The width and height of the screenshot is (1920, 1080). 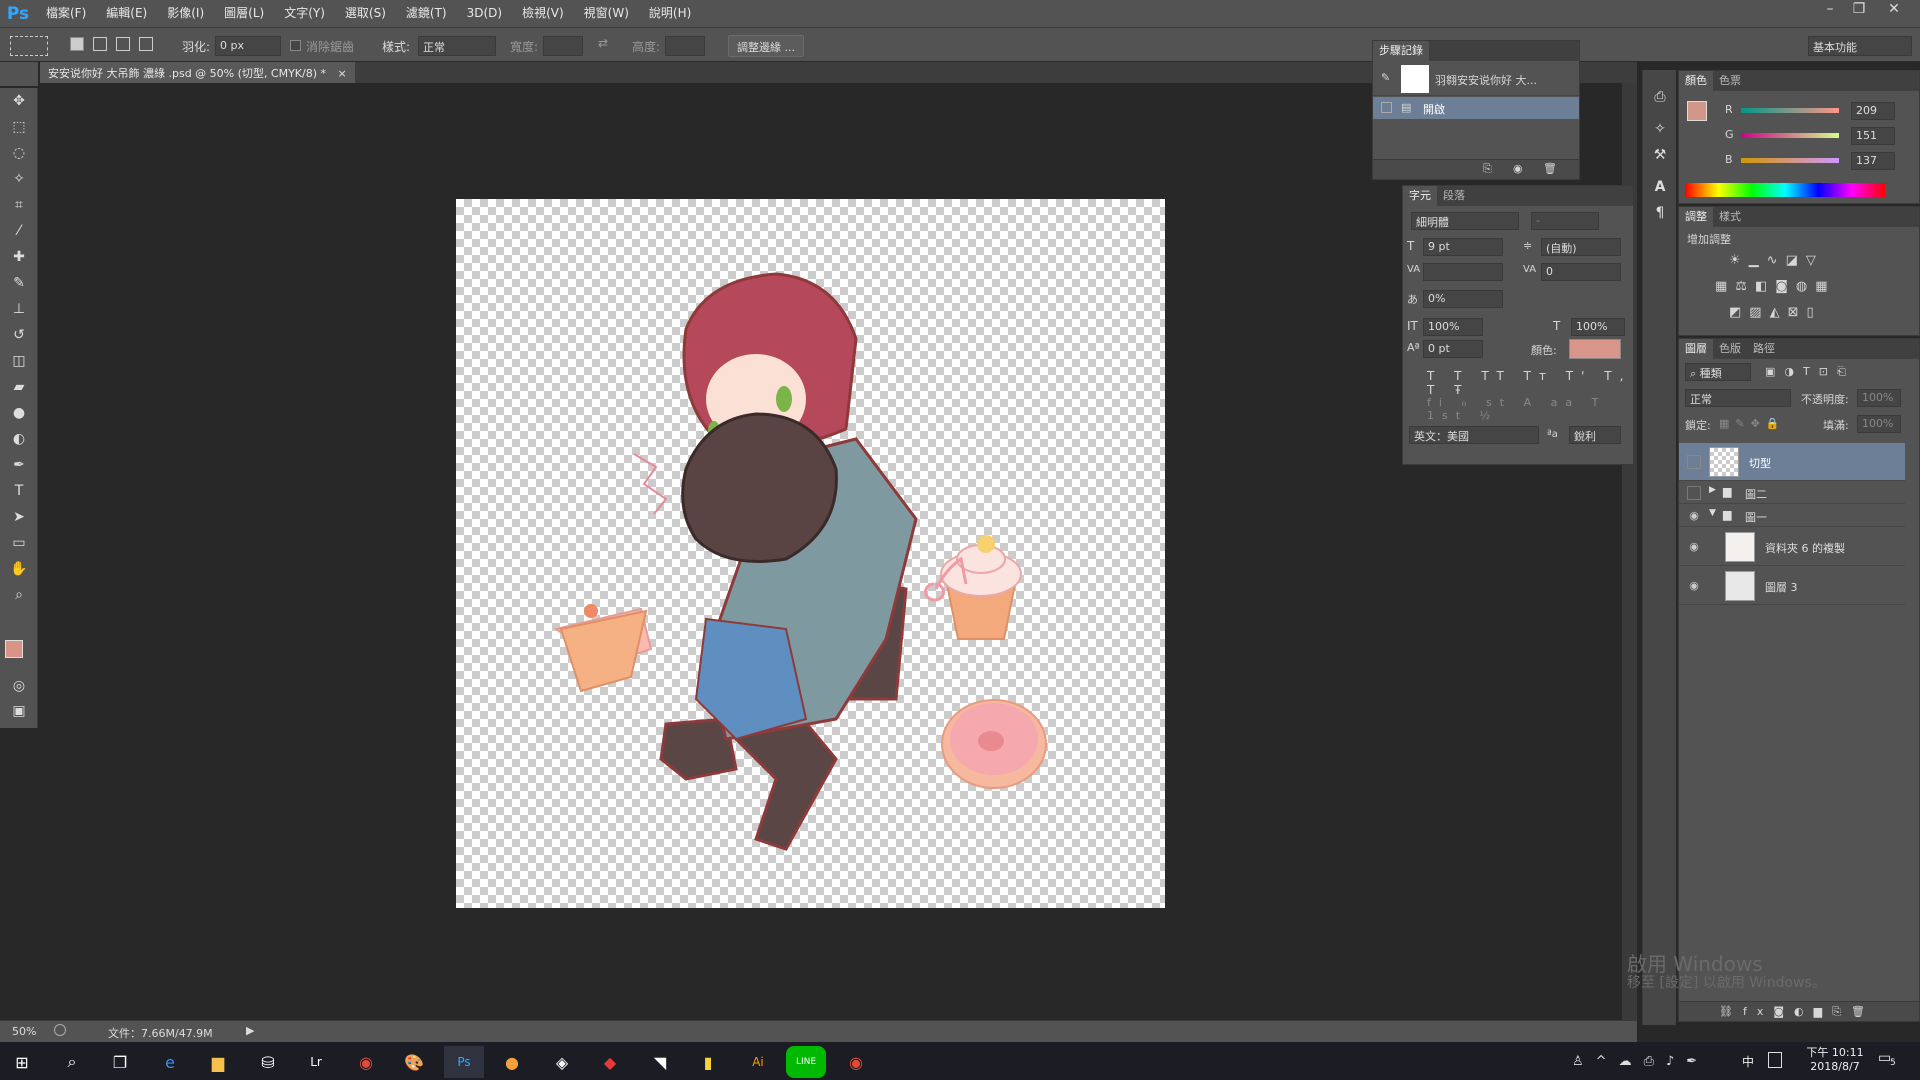 I want to click on character-dock-icon: A, so click(x=1660, y=187).